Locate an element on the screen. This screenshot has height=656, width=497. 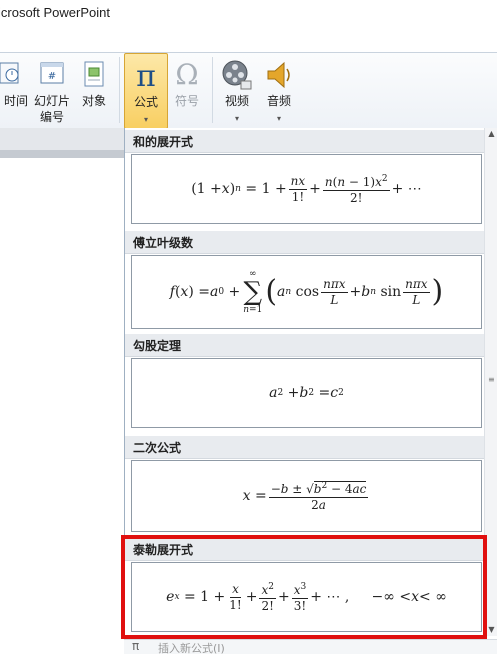
scroll-grip-icon: ≡ is located at coordinates (491, 382).